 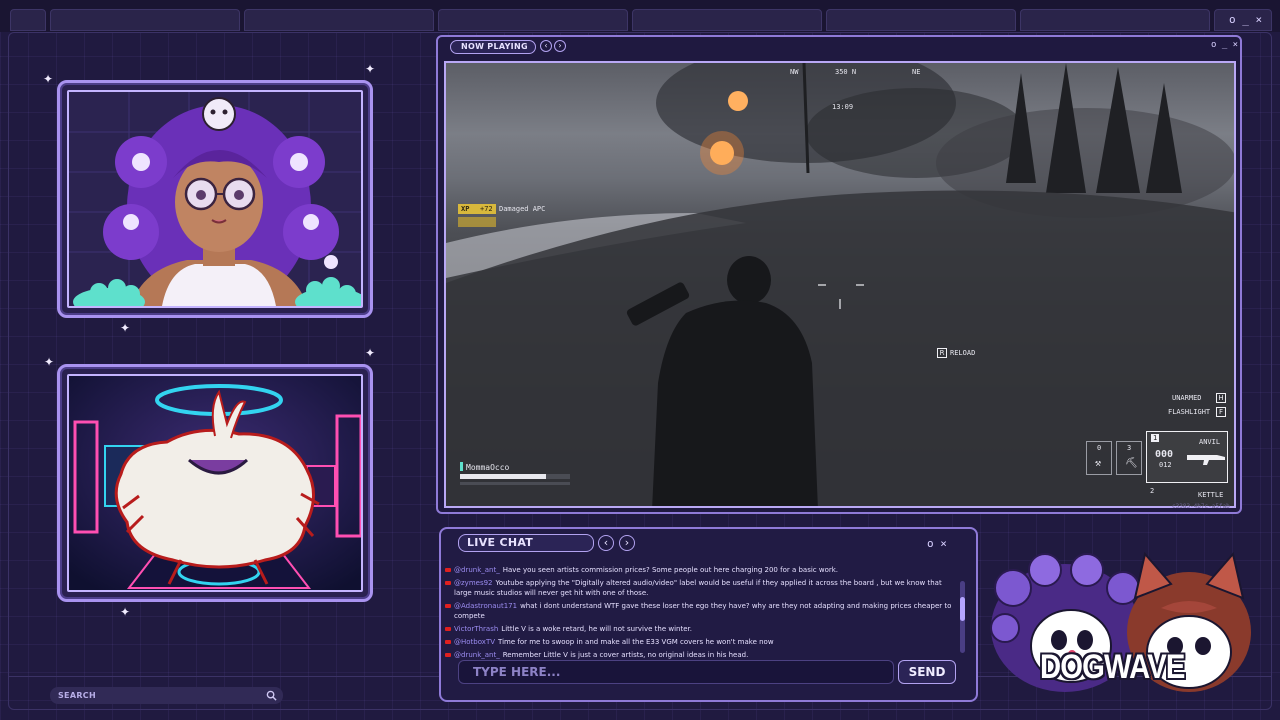 I want to click on mission-timer: 13:09, so click(x=843, y=107).